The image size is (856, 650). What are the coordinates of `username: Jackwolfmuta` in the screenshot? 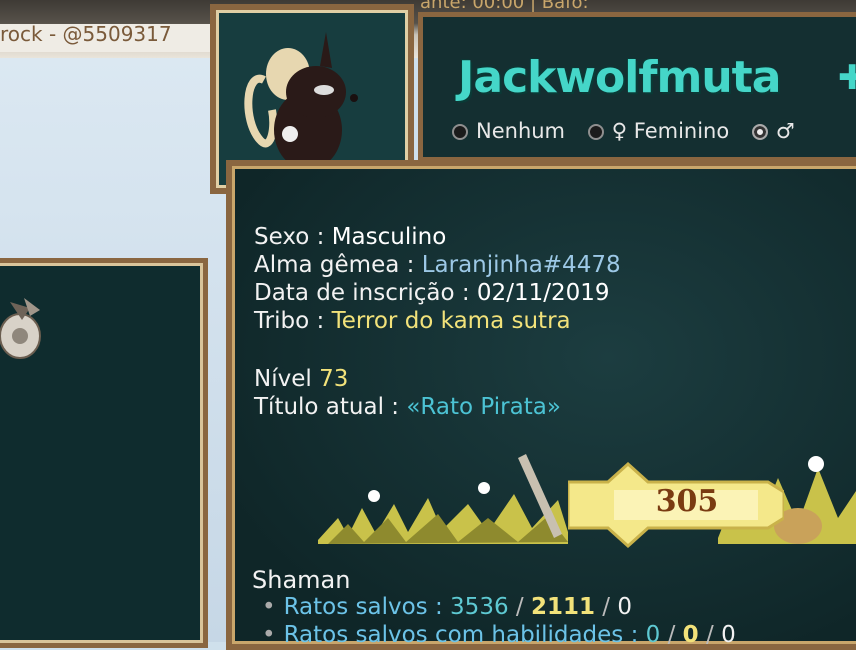 It's located at (619, 77).